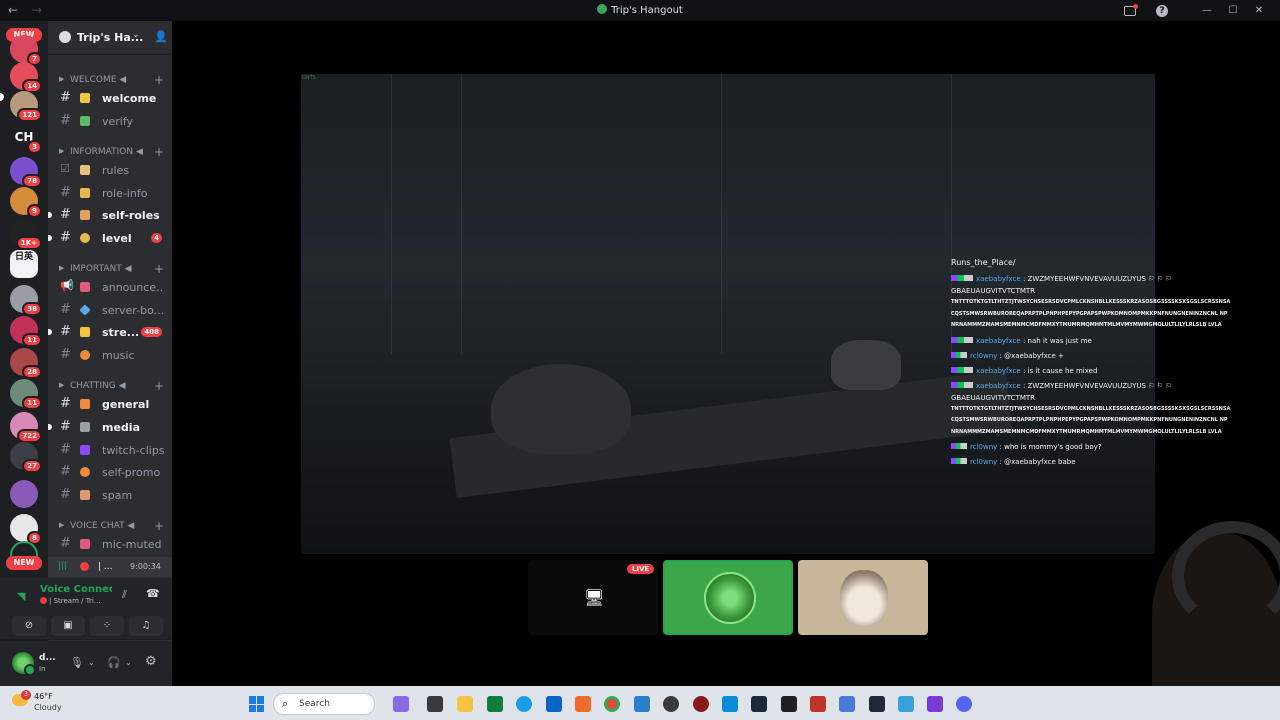 The height and width of the screenshot is (720, 1280). Describe the element at coordinates (65, 97) in the screenshot. I see `hash-icon: #` at that location.